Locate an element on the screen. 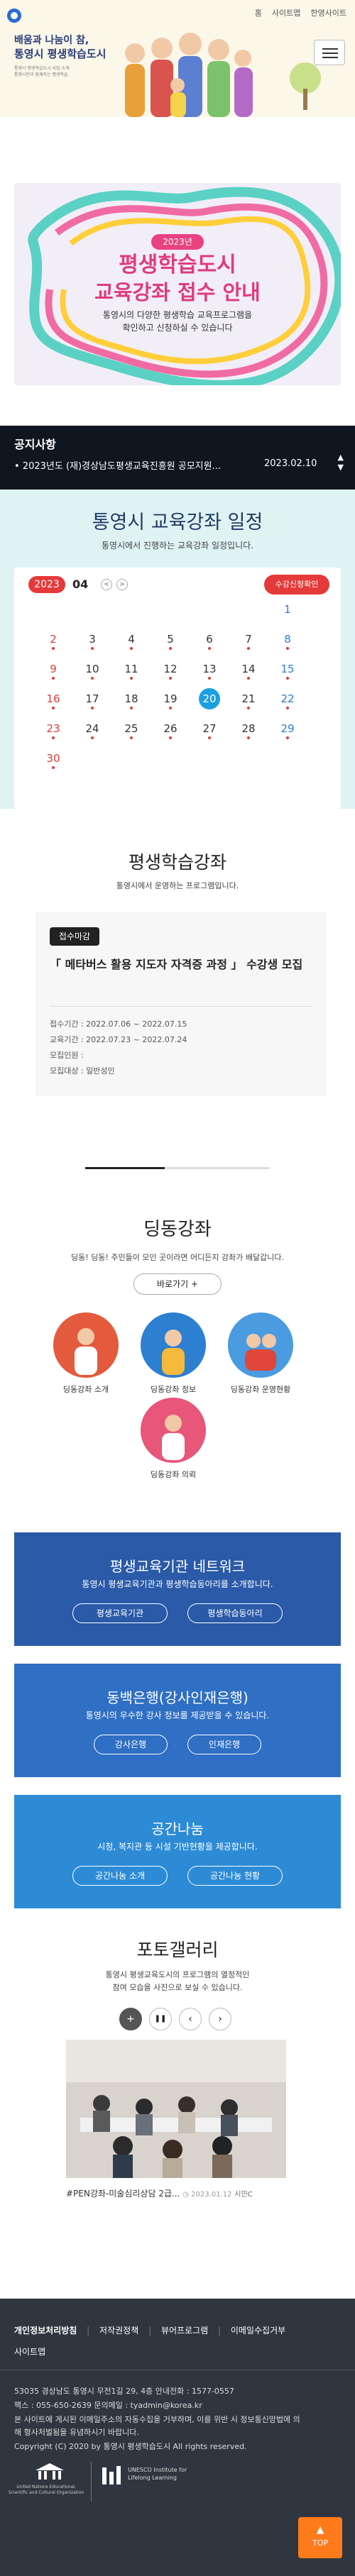 The height and width of the screenshot is (2576, 355). calendar-day: 19 is located at coordinates (170, 700).